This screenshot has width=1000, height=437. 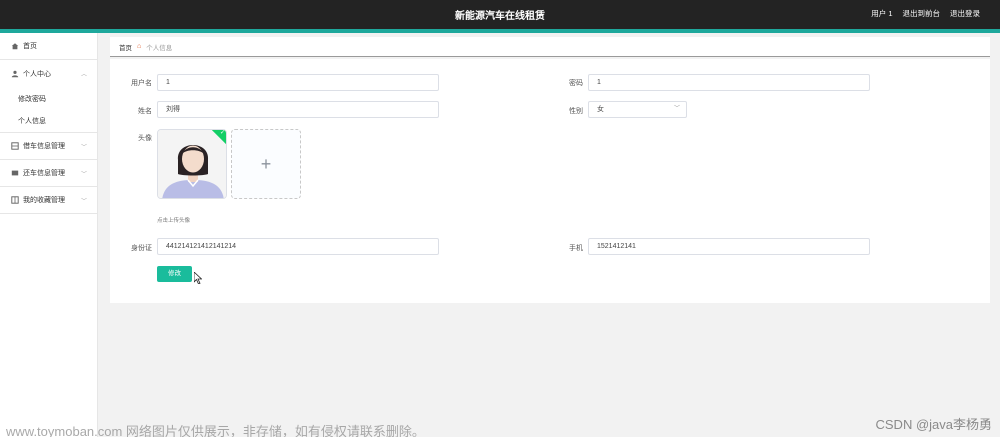 I want to click on sidebar-item-label: 我的收藏管理, so click(x=44, y=200).